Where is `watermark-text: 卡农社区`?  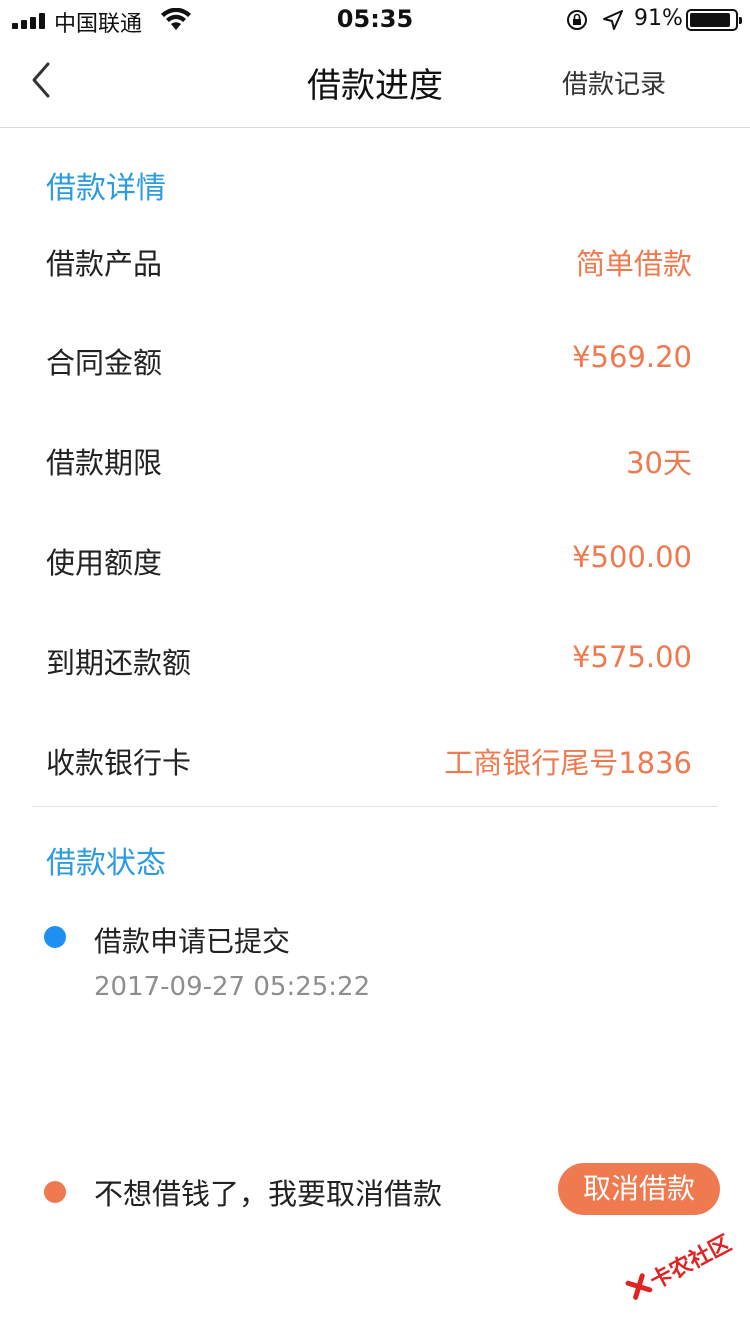
watermark-text: 卡农社区 is located at coordinates (691, 1263).